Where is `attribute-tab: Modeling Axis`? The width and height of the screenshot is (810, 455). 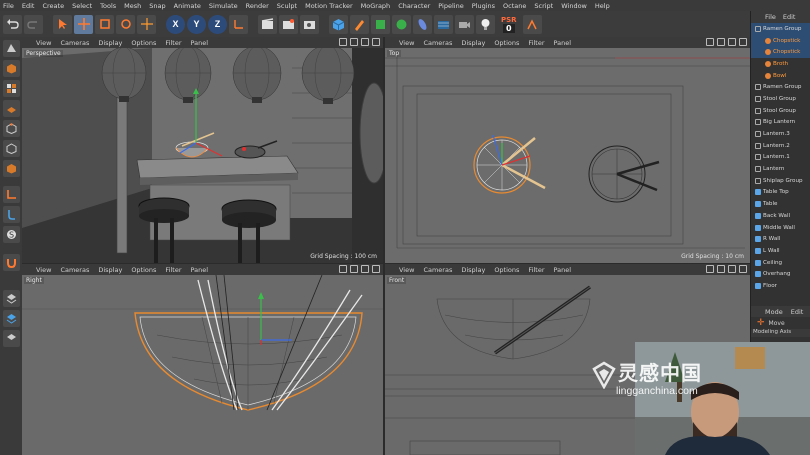
attribute-tab: Modeling Axis is located at coordinates (780, 333).